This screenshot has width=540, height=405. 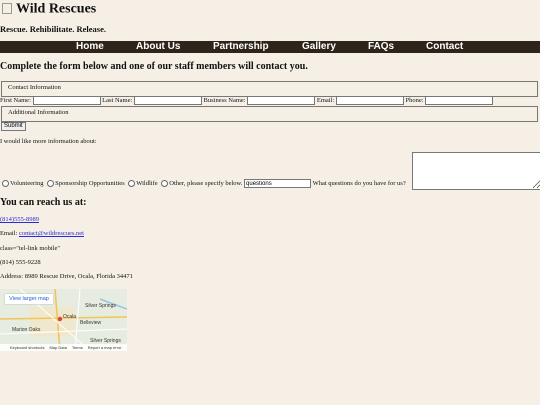 What do you see at coordinates (9, 233) in the screenshot?
I see `email-prefix: Email:` at bounding box center [9, 233].